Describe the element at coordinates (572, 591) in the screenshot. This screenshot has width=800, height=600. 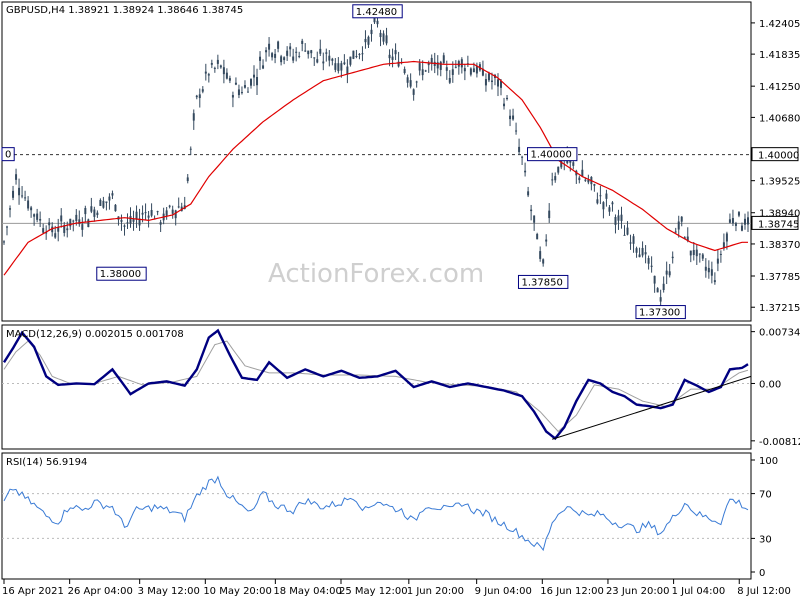
I see `x-tick-label: 16 Jun 12:00` at that location.